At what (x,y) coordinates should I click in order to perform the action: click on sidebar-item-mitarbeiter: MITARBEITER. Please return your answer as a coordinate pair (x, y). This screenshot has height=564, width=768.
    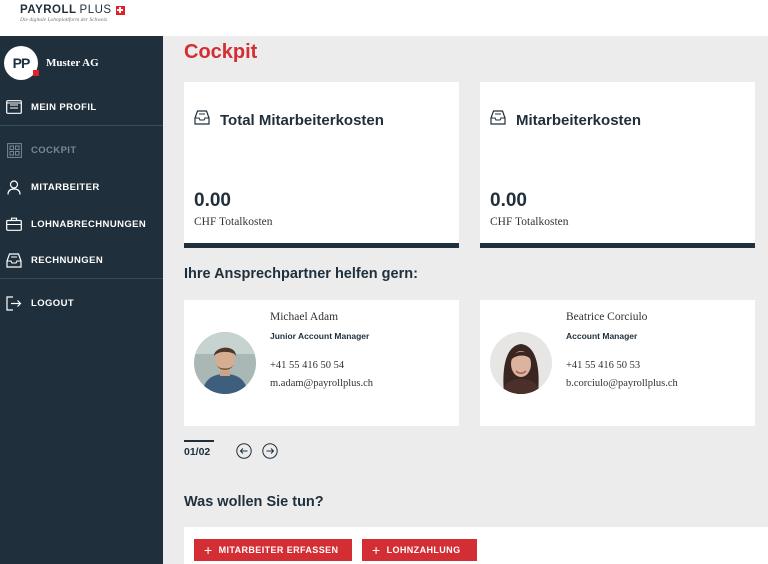
    Looking at the image, I should click on (81, 187).